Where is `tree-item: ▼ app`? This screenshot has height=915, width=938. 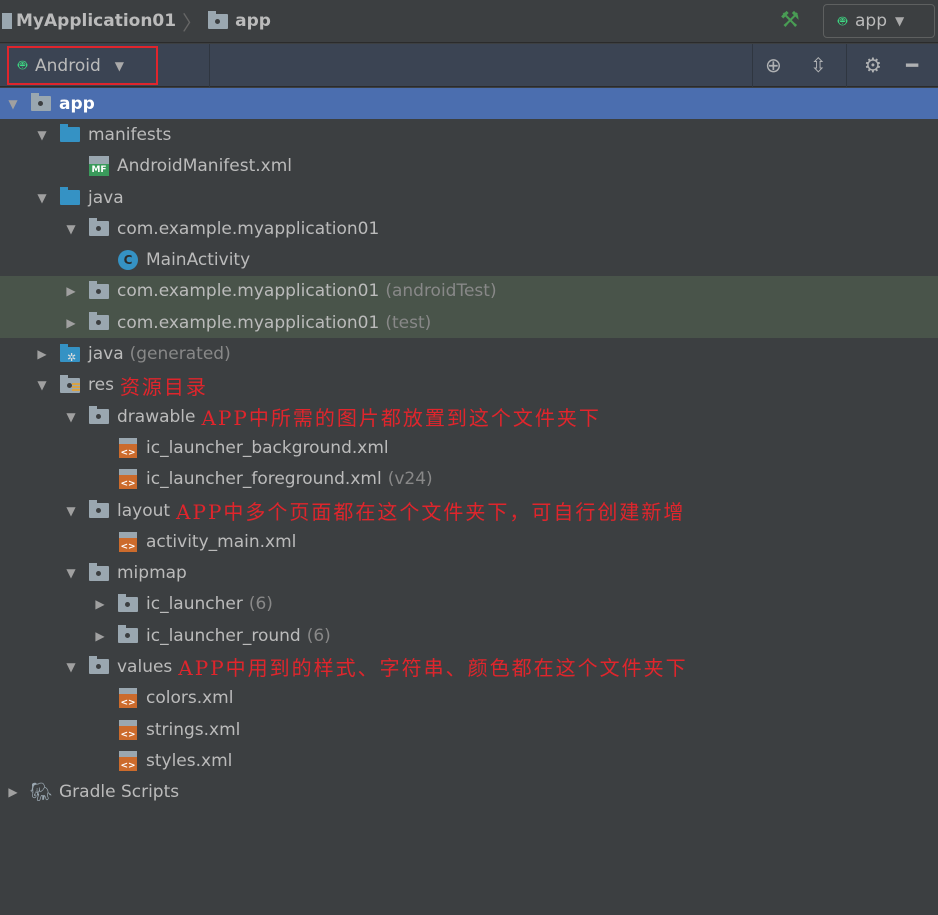
tree-item: ▼ app is located at coordinates (469, 104).